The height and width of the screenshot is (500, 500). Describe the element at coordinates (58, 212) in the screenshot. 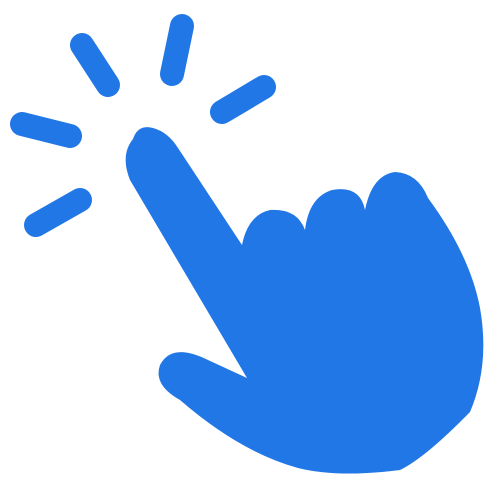

I see `burst-line-bottom-left` at that location.